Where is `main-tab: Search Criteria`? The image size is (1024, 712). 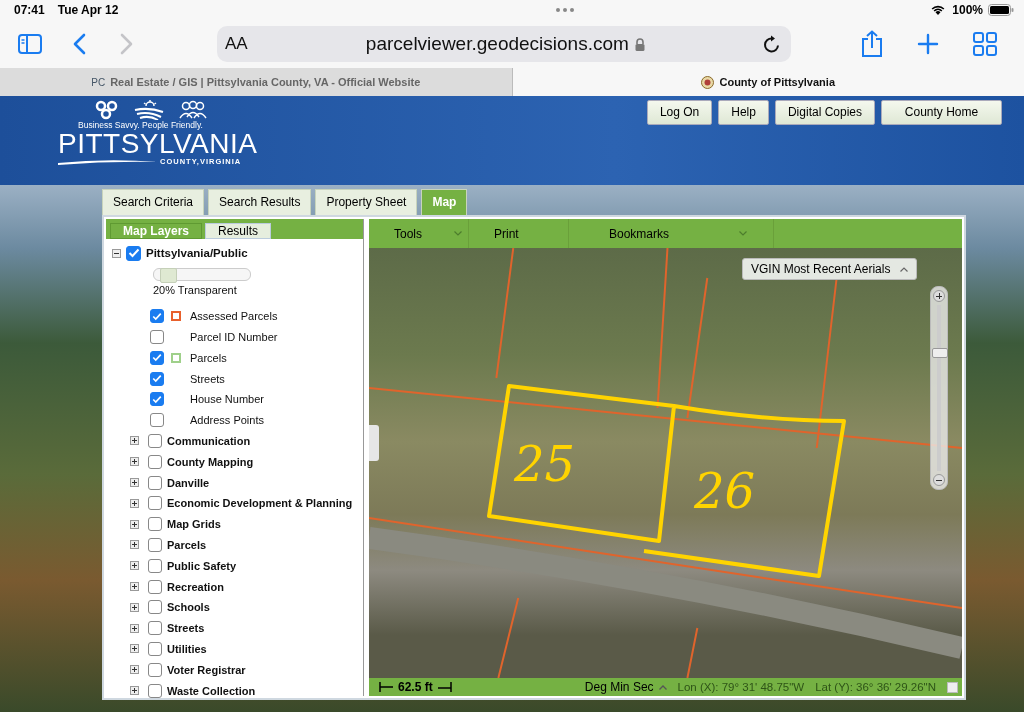
main-tab: Search Criteria is located at coordinates (153, 202).